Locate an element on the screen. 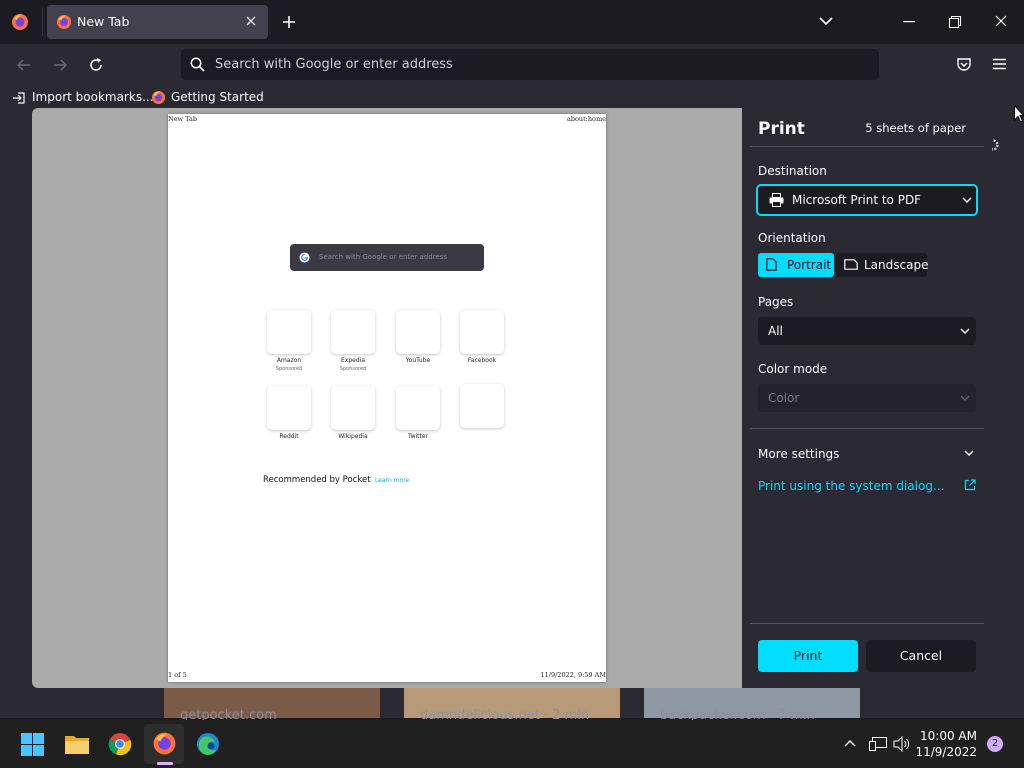  title-bar: New Tab is located at coordinates (512, 22).